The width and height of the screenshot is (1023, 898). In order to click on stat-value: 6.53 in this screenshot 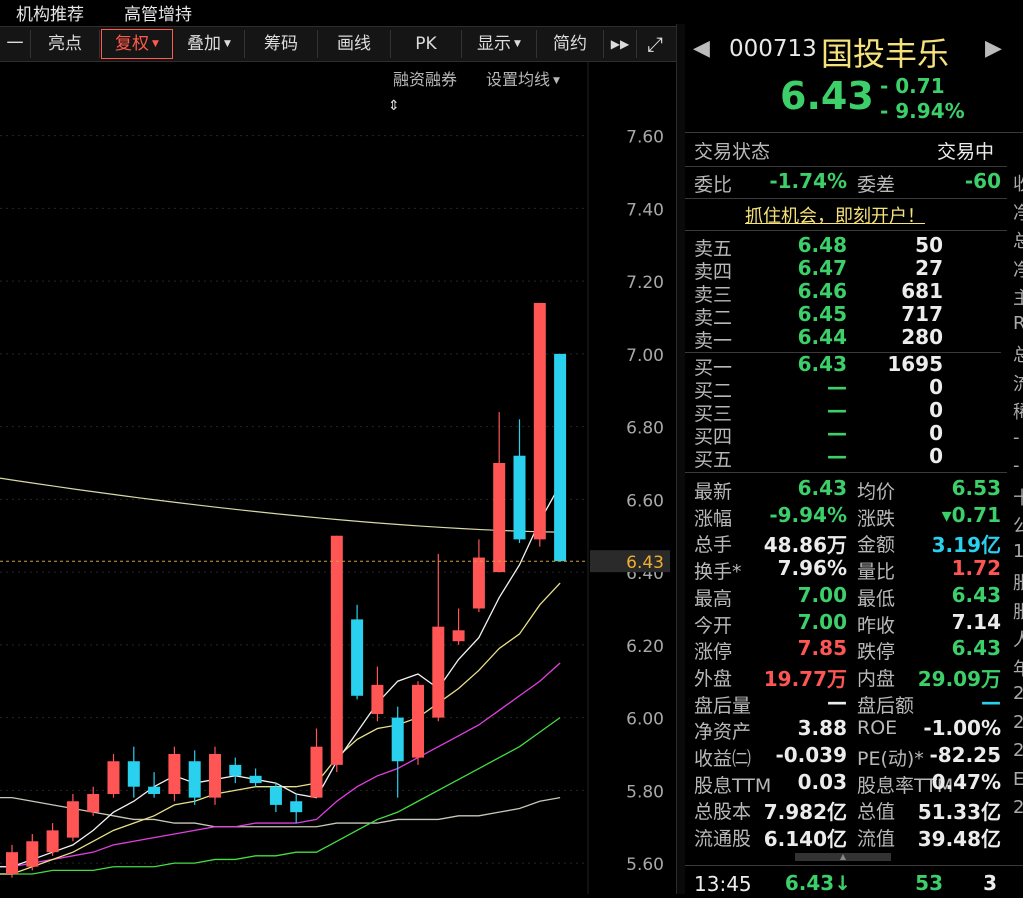, I will do `click(976, 488)`.